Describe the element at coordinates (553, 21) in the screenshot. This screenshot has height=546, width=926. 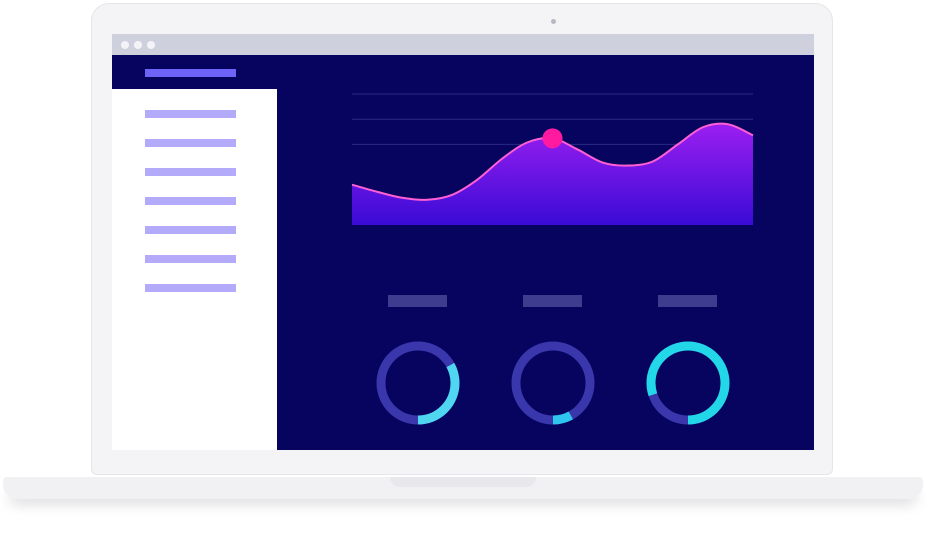
I see `webcam-dot` at that location.